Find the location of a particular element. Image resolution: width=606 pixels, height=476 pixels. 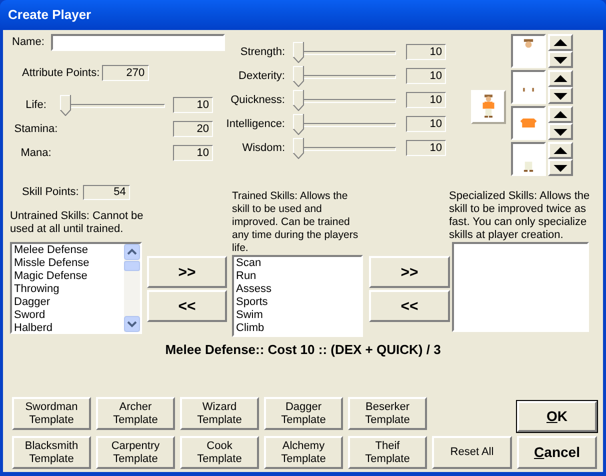

list-item: Sports is located at coordinates (298, 302).